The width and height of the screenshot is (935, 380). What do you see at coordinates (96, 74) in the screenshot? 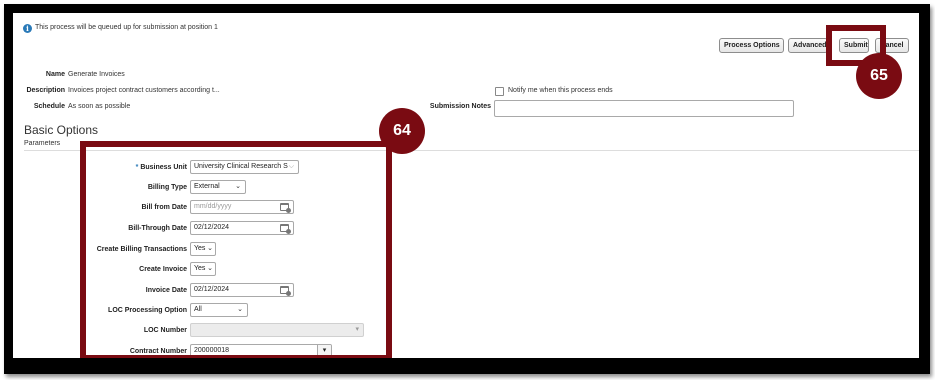
I see `name-value: Generate Invoices` at bounding box center [96, 74].